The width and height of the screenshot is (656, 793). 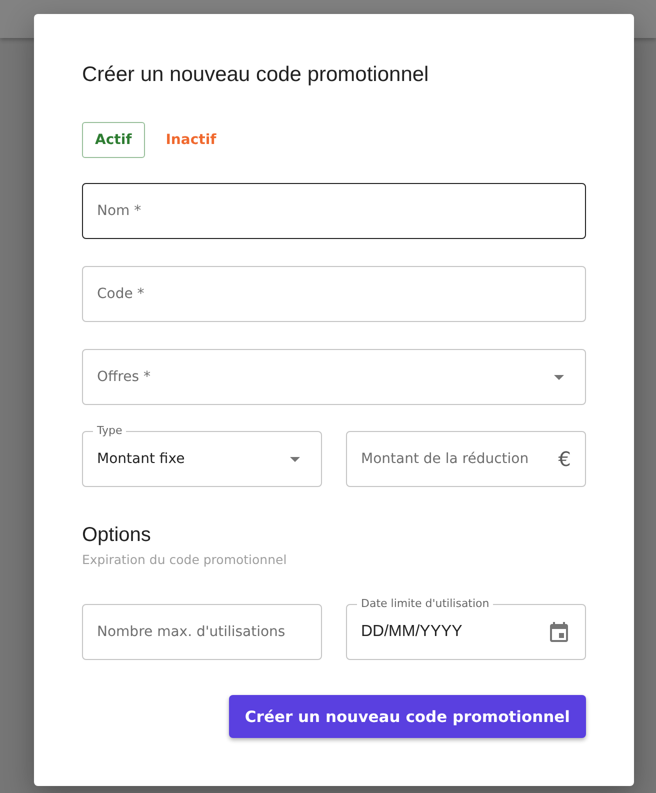 What do you see at coordinates (202, 455) in the screenshot?
I see `dropdown-field: Type Montant fixe` at bounding box center [202, 455].